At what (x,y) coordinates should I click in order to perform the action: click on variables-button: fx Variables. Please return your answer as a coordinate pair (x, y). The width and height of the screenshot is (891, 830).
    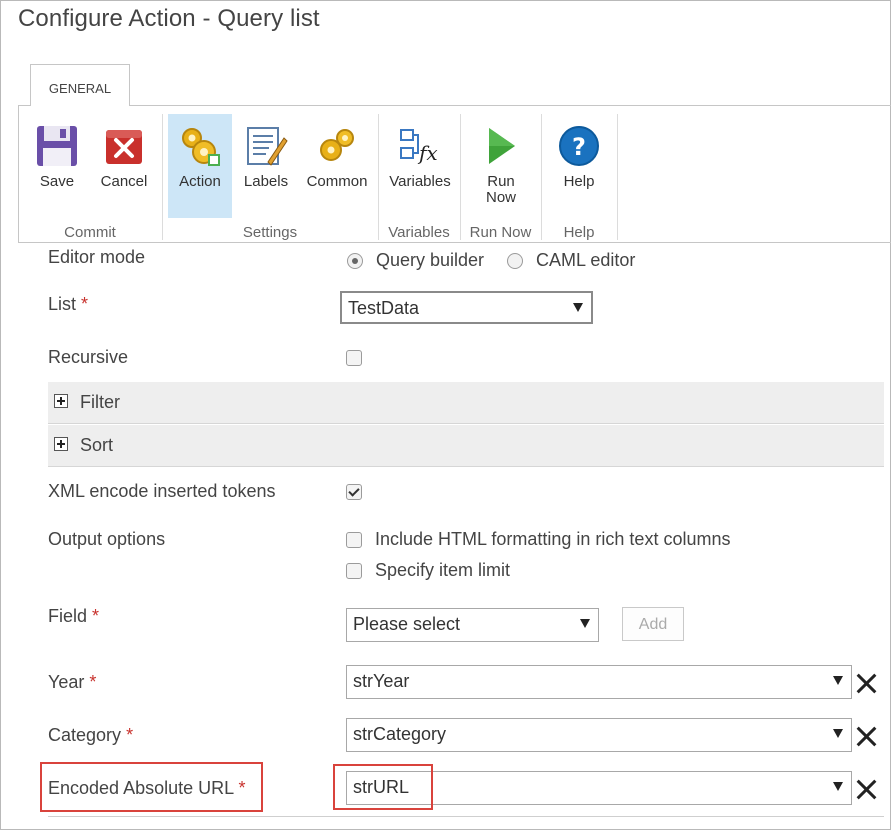
    Looking at the image, I should click on (420, 166).